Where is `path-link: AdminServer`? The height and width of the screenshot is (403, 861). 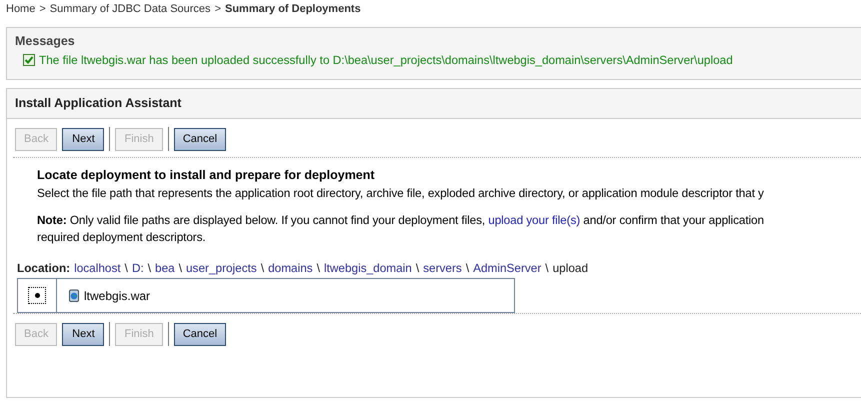
path-link: AdminServer is located at coordinates (507, 268).